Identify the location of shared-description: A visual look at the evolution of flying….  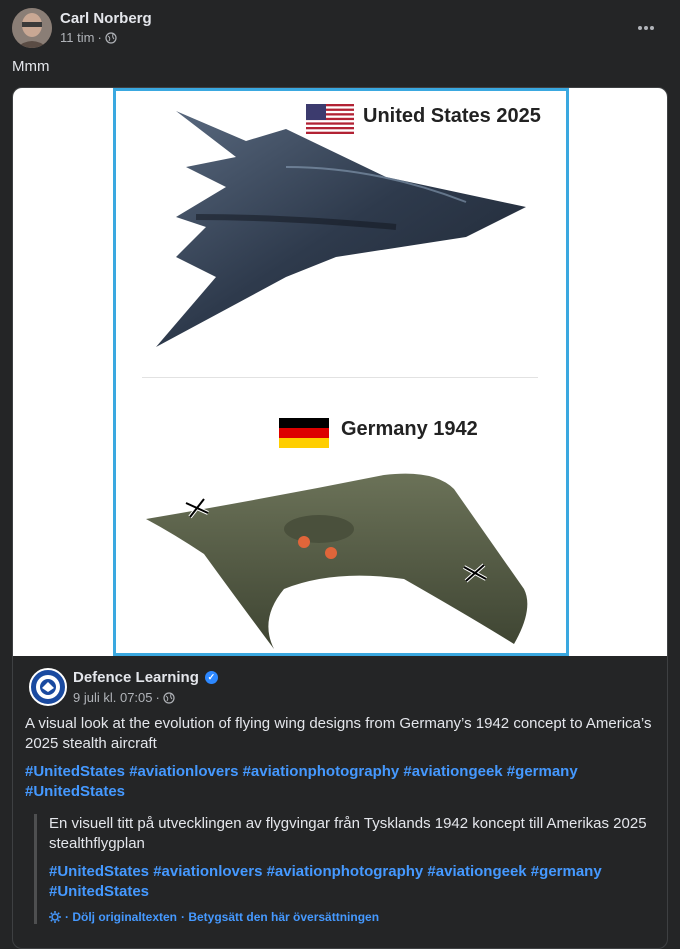
(338, 733).